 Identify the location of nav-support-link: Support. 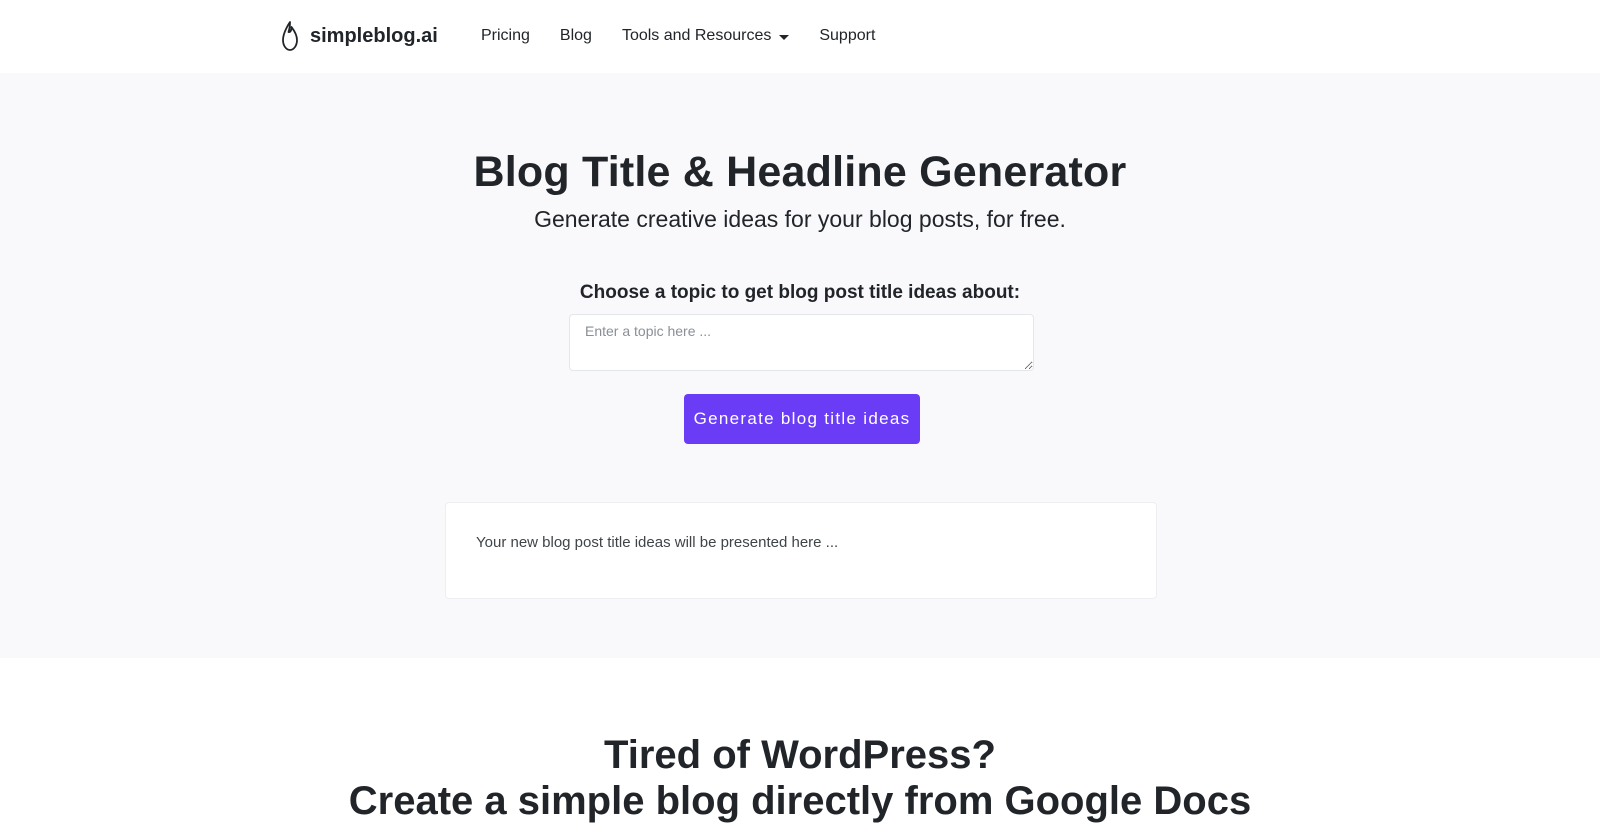
(847, 36).